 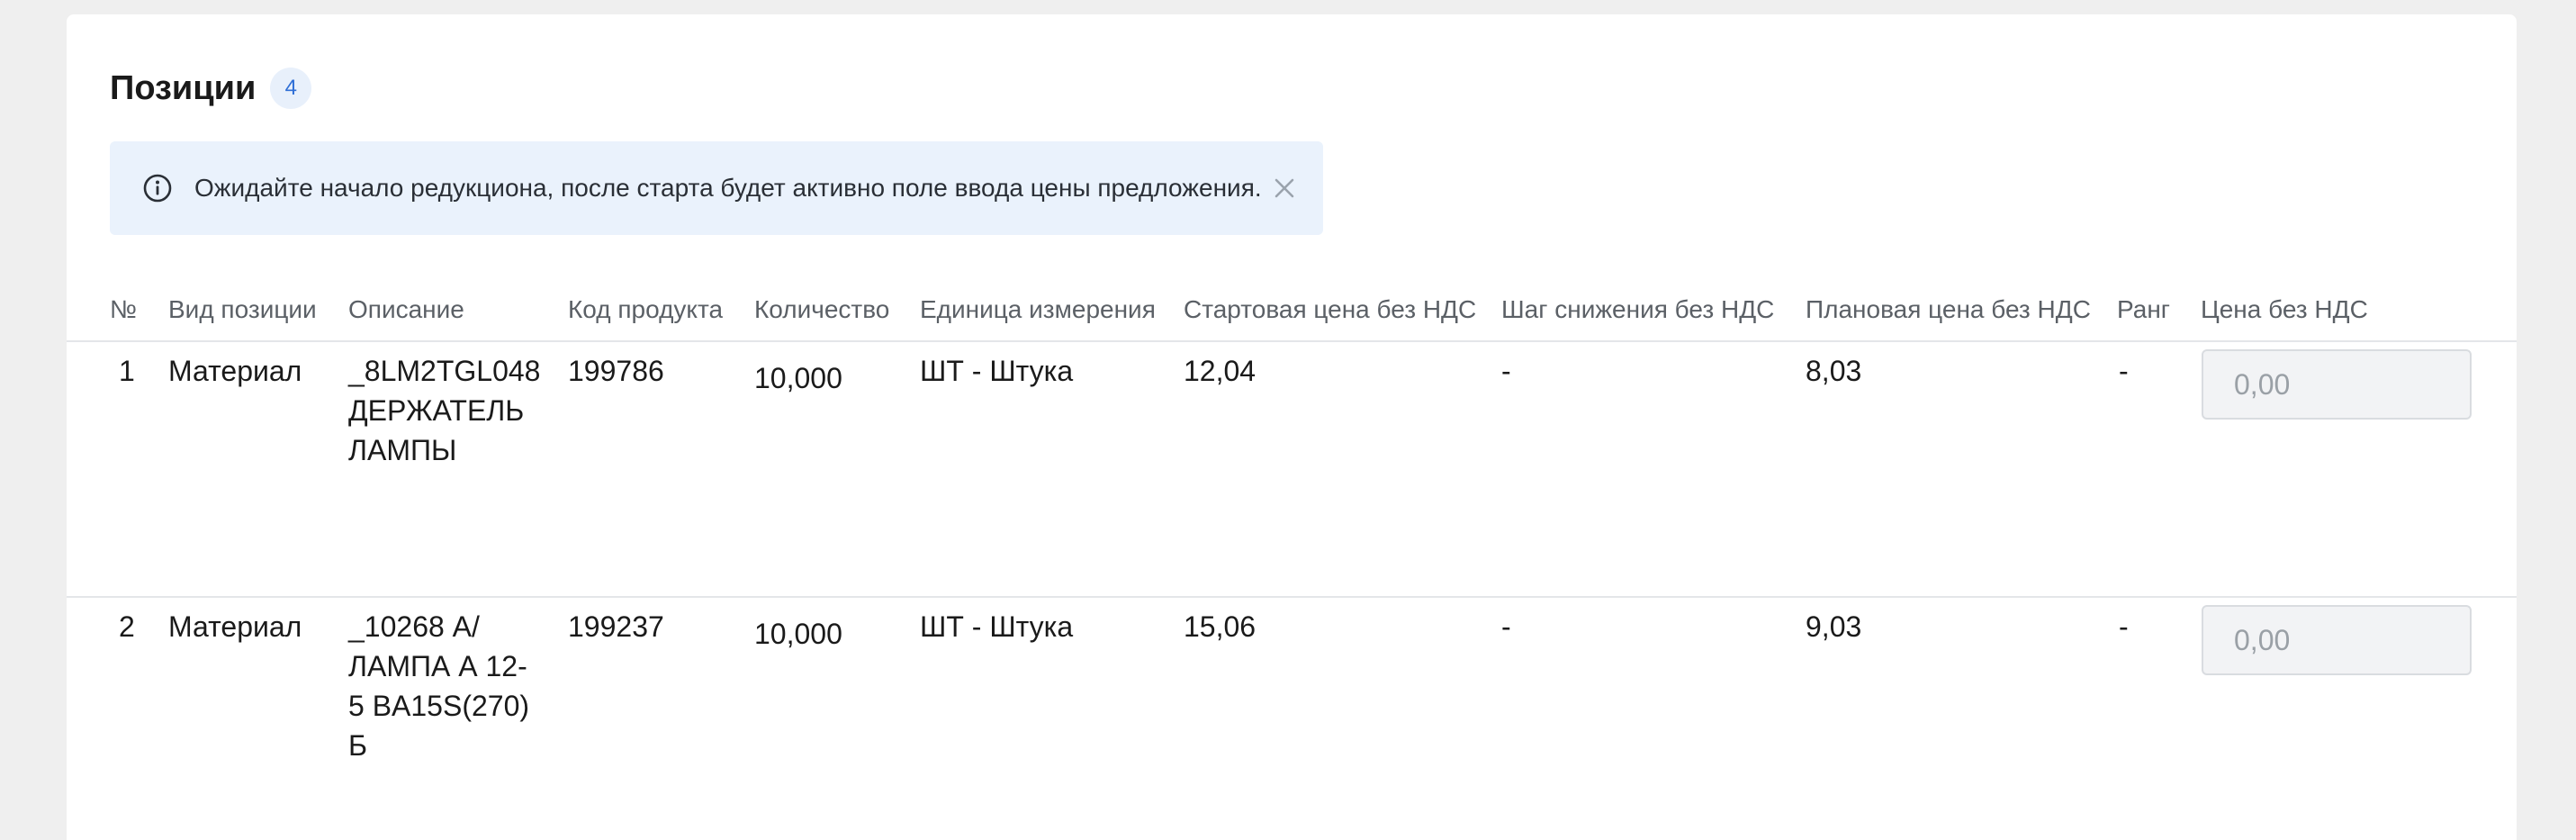 I want to click on row-number: 1, so click(x=127, y=371).